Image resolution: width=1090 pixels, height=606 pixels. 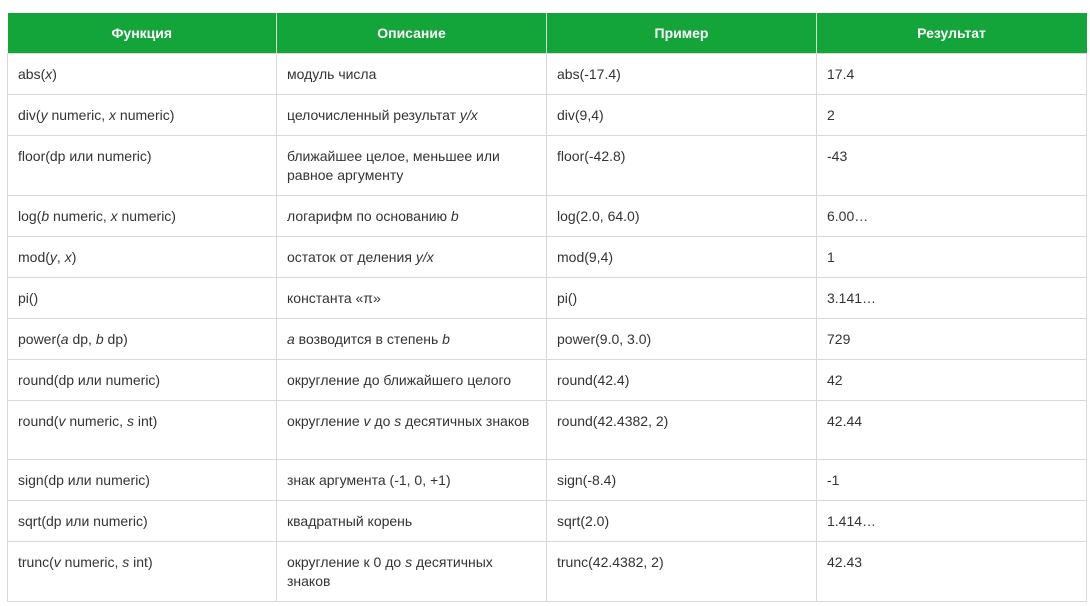 I want to click on table-header: Функция Описание Пример Результат, so click(x=547, y=33).